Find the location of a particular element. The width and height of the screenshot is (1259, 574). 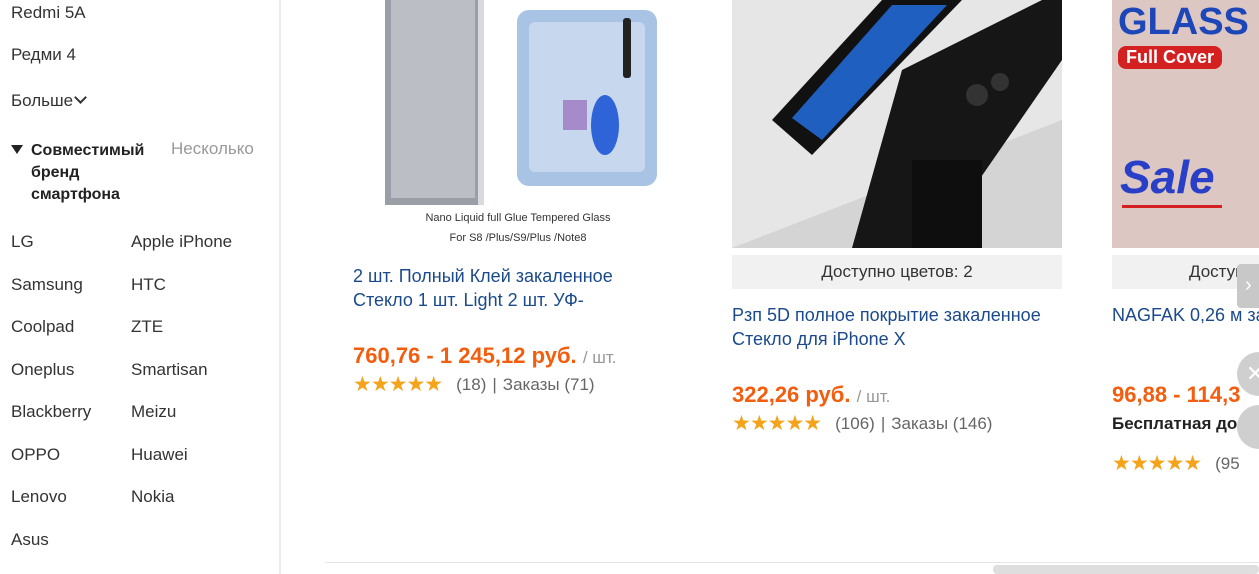

chevron-right-icon: › is located at coordinates (1248, 285).